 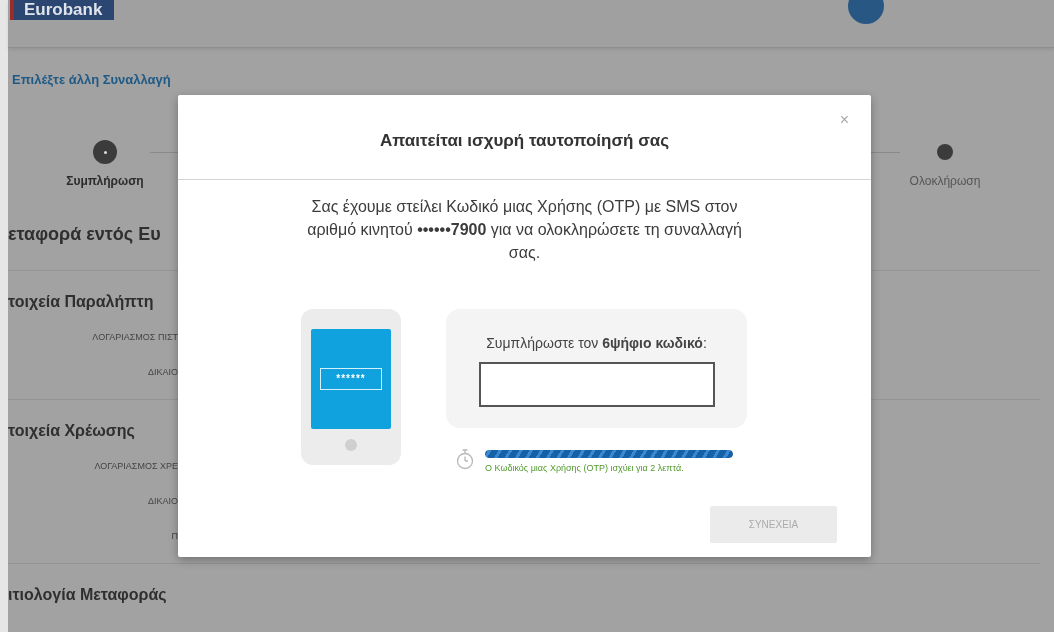 What do you see at coordinates (524, 141) in the screenshot?
I see `dialog-title: Απαιτείται ισχυρή ταυτοποίησή σας` at bounding box center [524, 141].